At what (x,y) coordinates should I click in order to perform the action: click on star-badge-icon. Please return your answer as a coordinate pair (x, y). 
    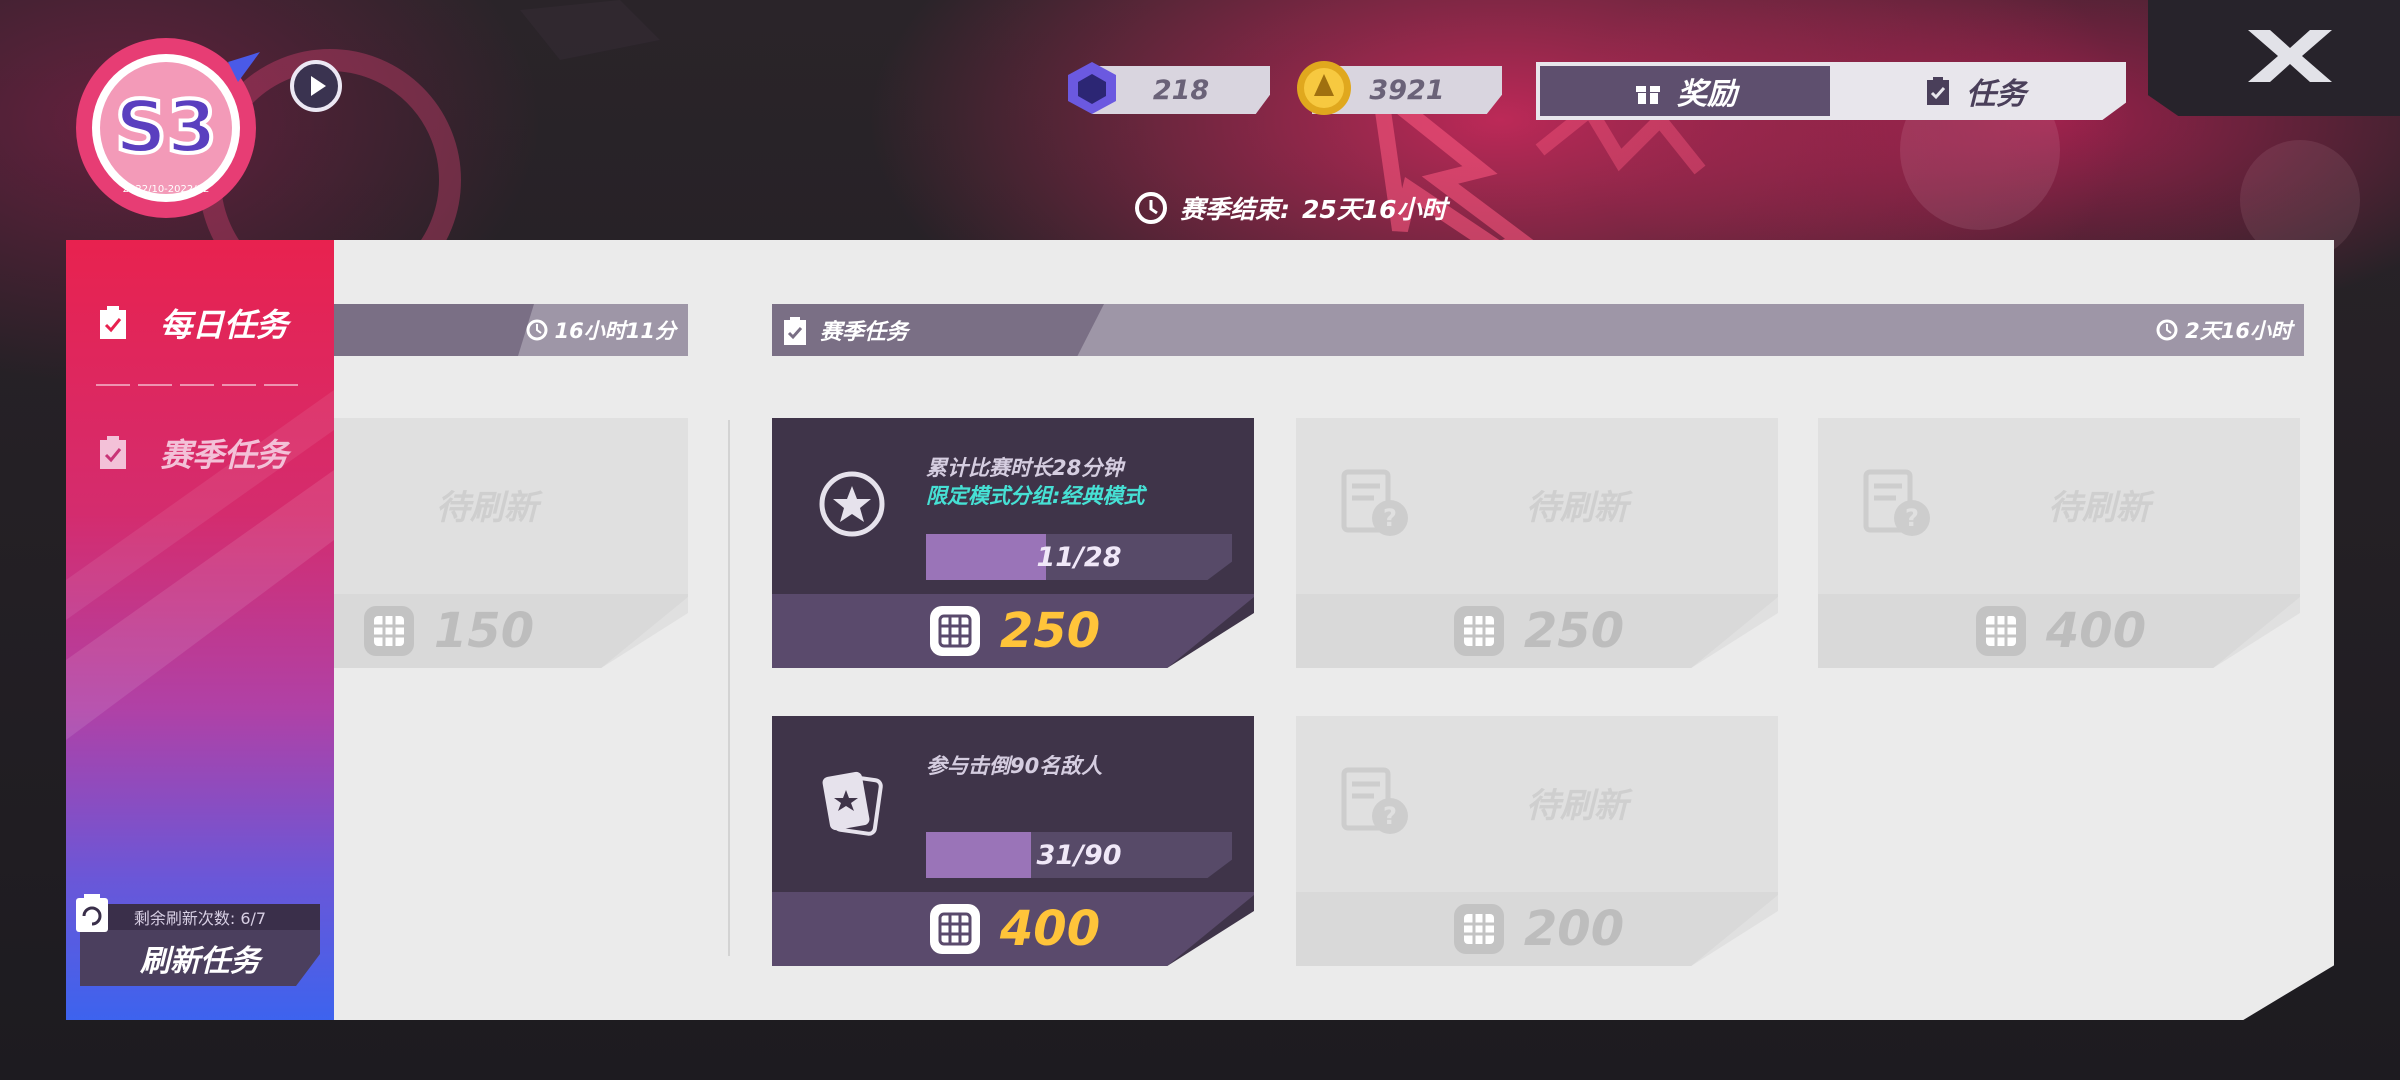
    Looking at the image, I should click on (852, 504).